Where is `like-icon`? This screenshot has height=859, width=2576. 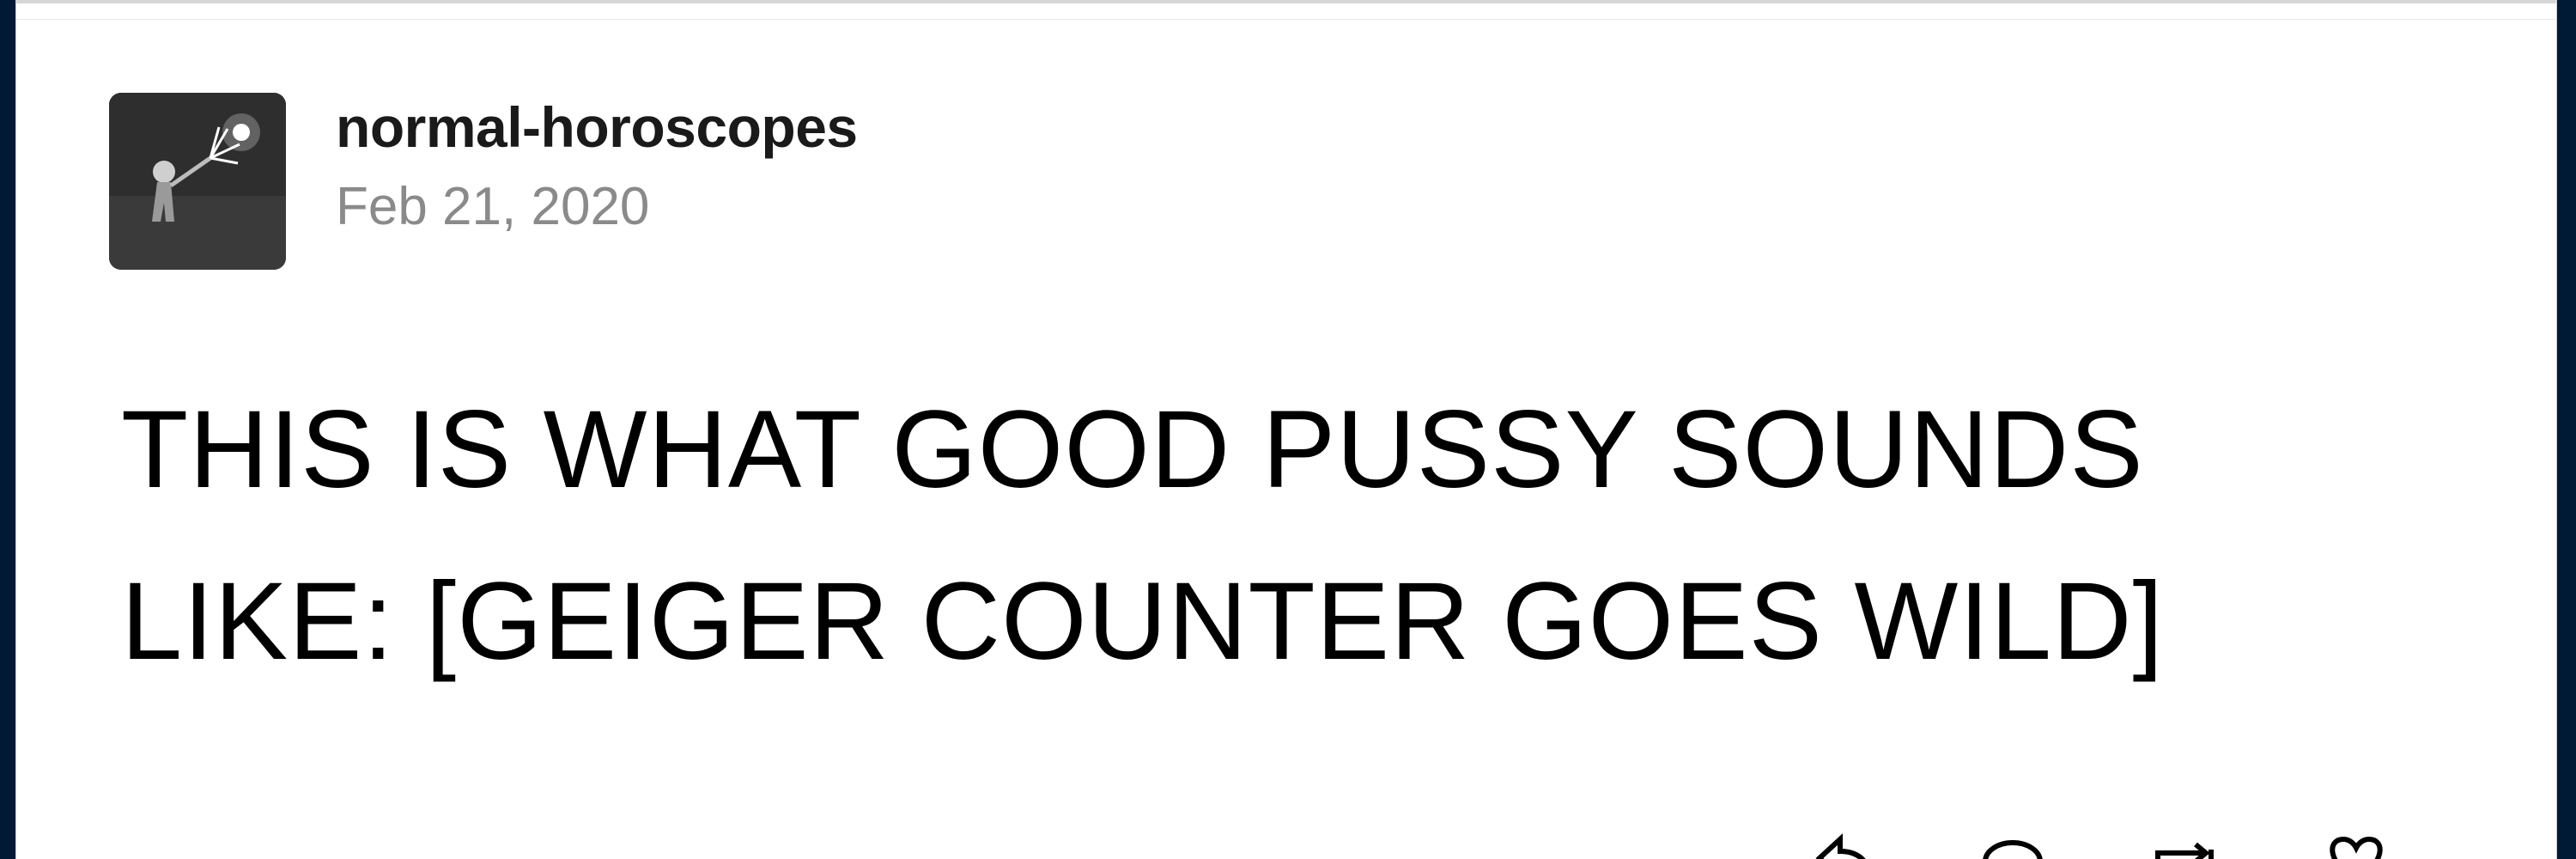 like-icon is located at coordinates (2356, 845).